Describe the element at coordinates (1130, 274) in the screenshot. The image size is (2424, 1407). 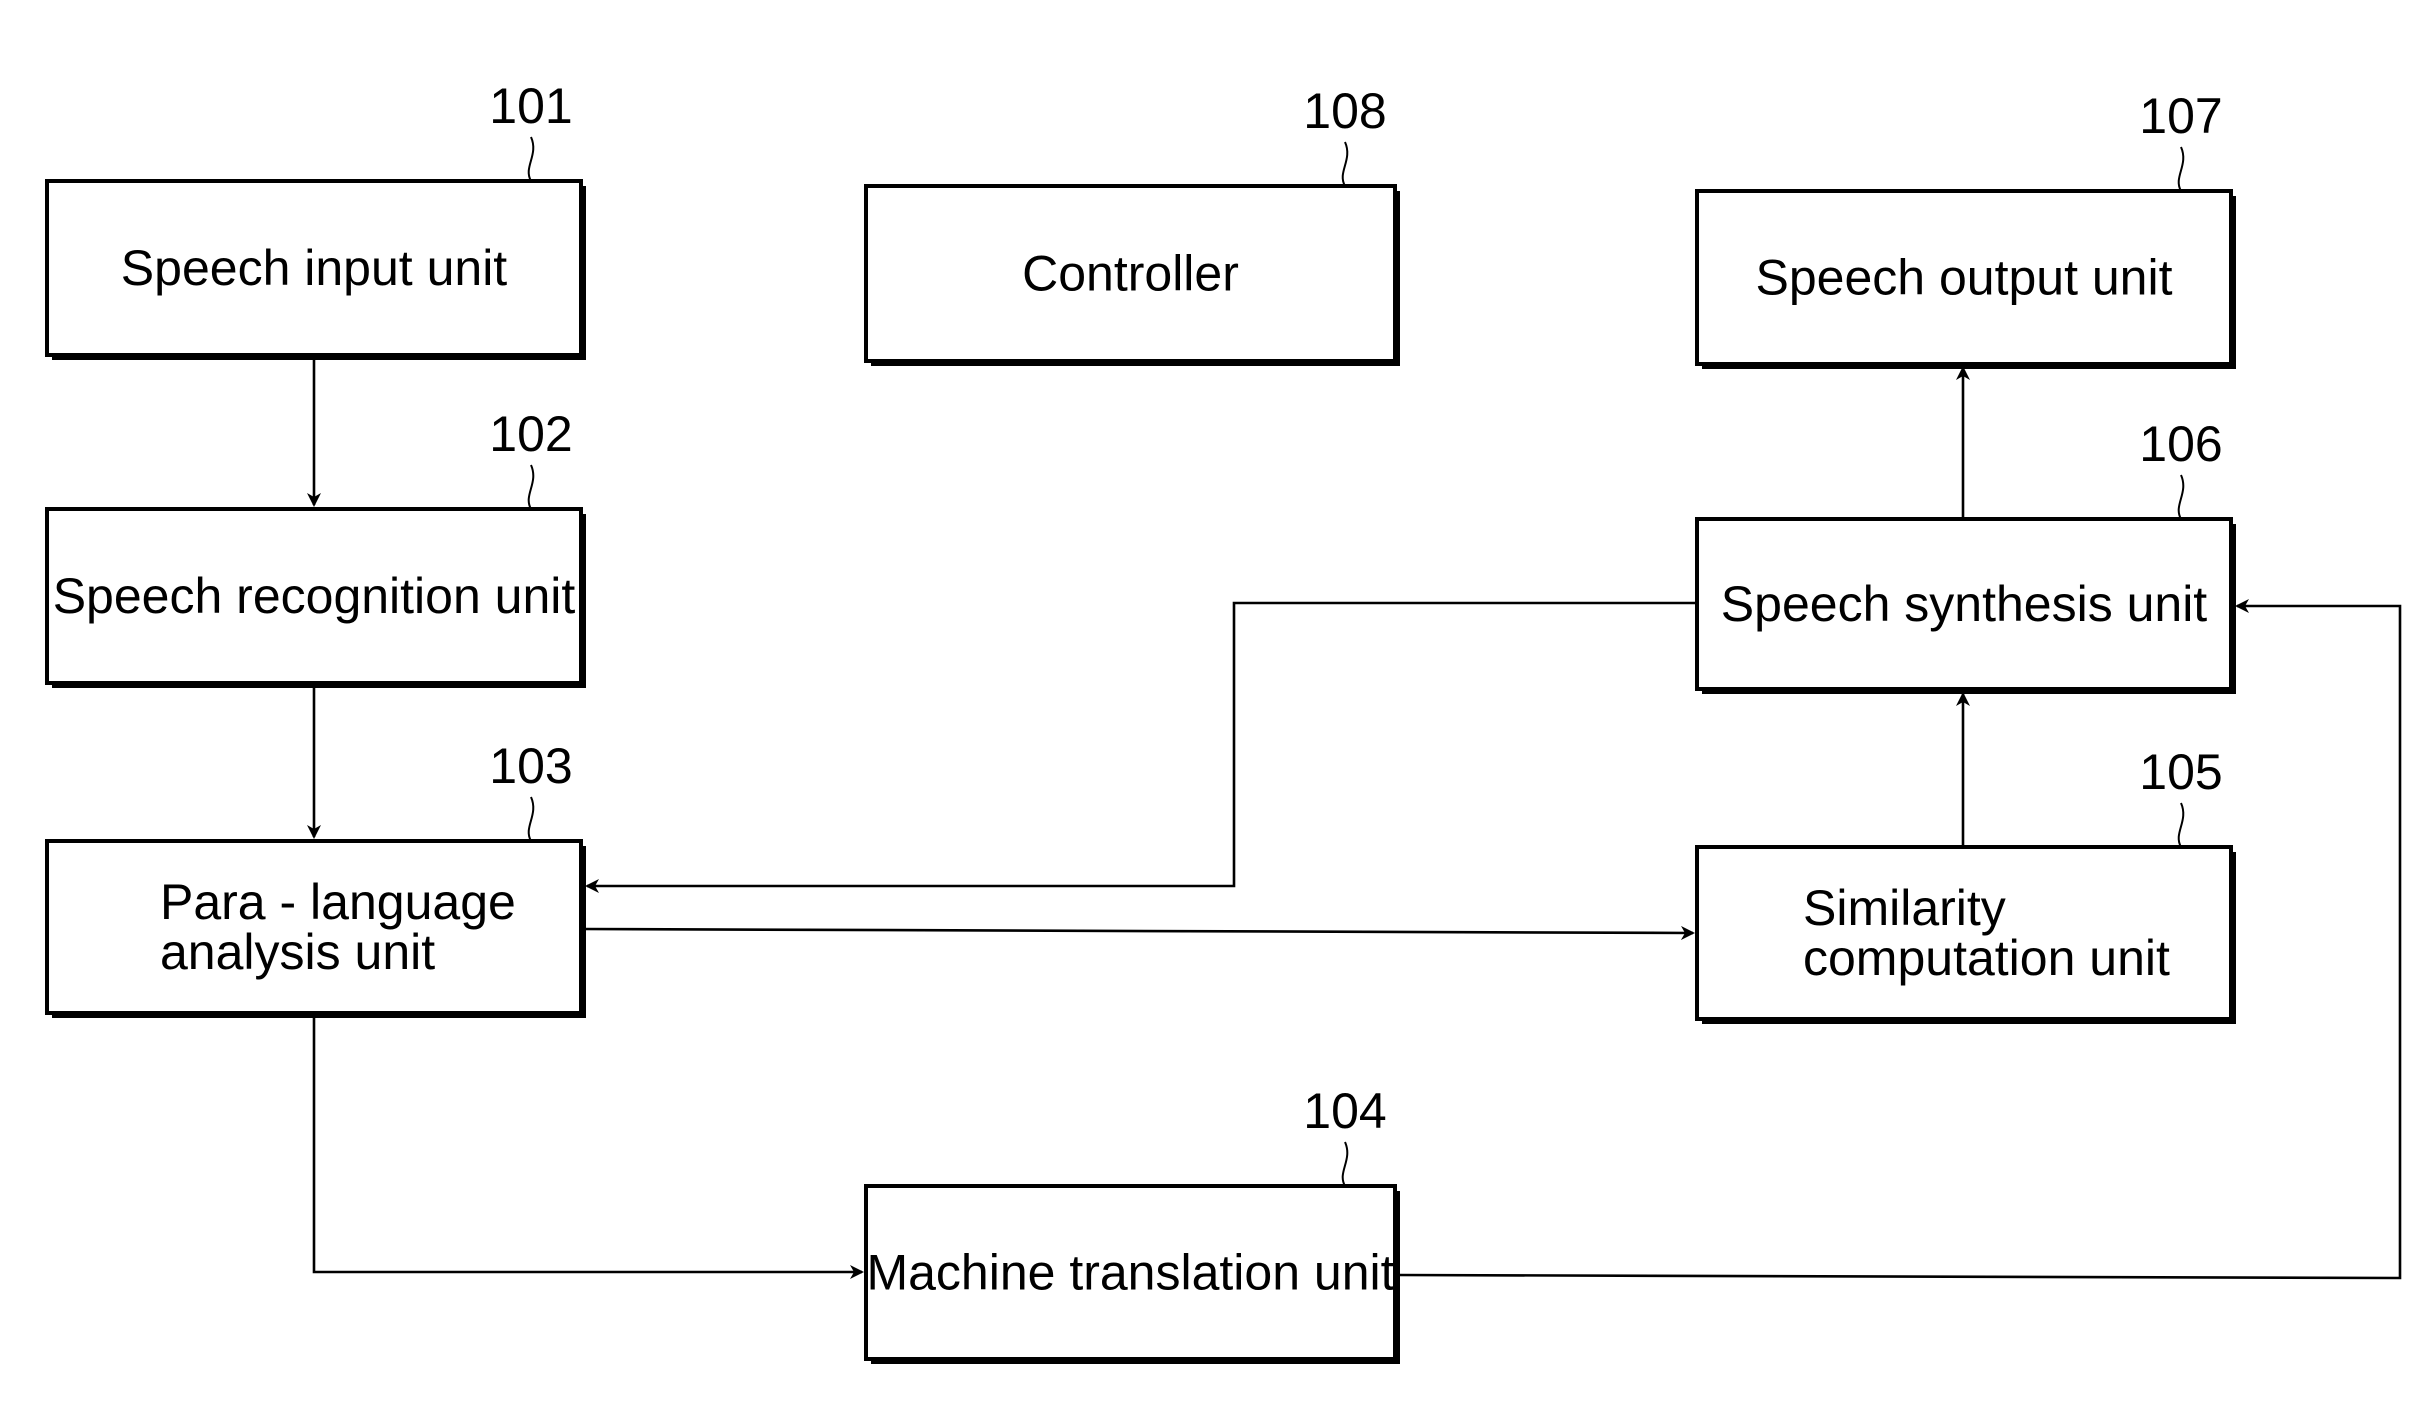
I see `block-label: Controller` at that location.